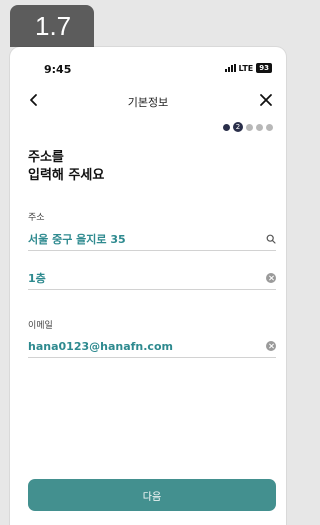 Image resolution: width=320 pixels, height=525 pixels. Describe the element at coordinates (46, 157) in the screenshot. I see `heading-line1: 주소를` at that location.